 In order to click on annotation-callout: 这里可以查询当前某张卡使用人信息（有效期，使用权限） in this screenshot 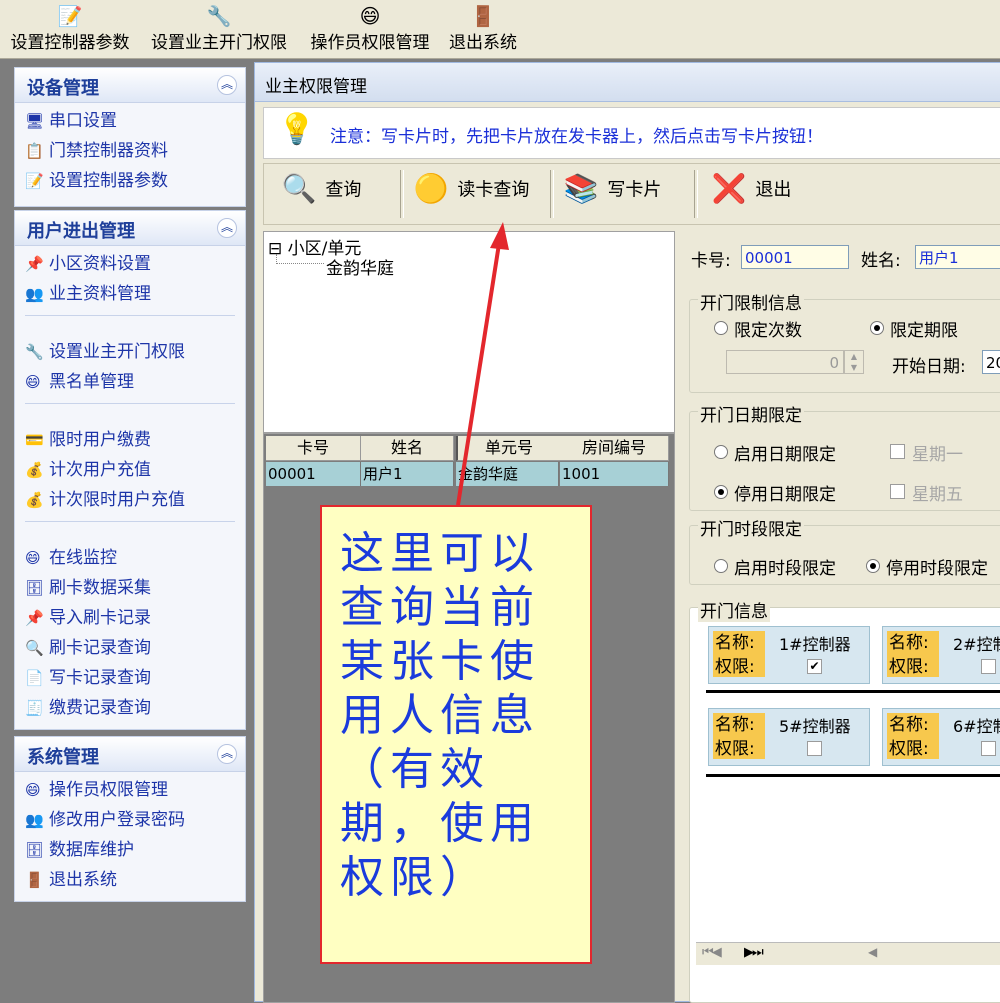, I will do `click(456, 734)`.